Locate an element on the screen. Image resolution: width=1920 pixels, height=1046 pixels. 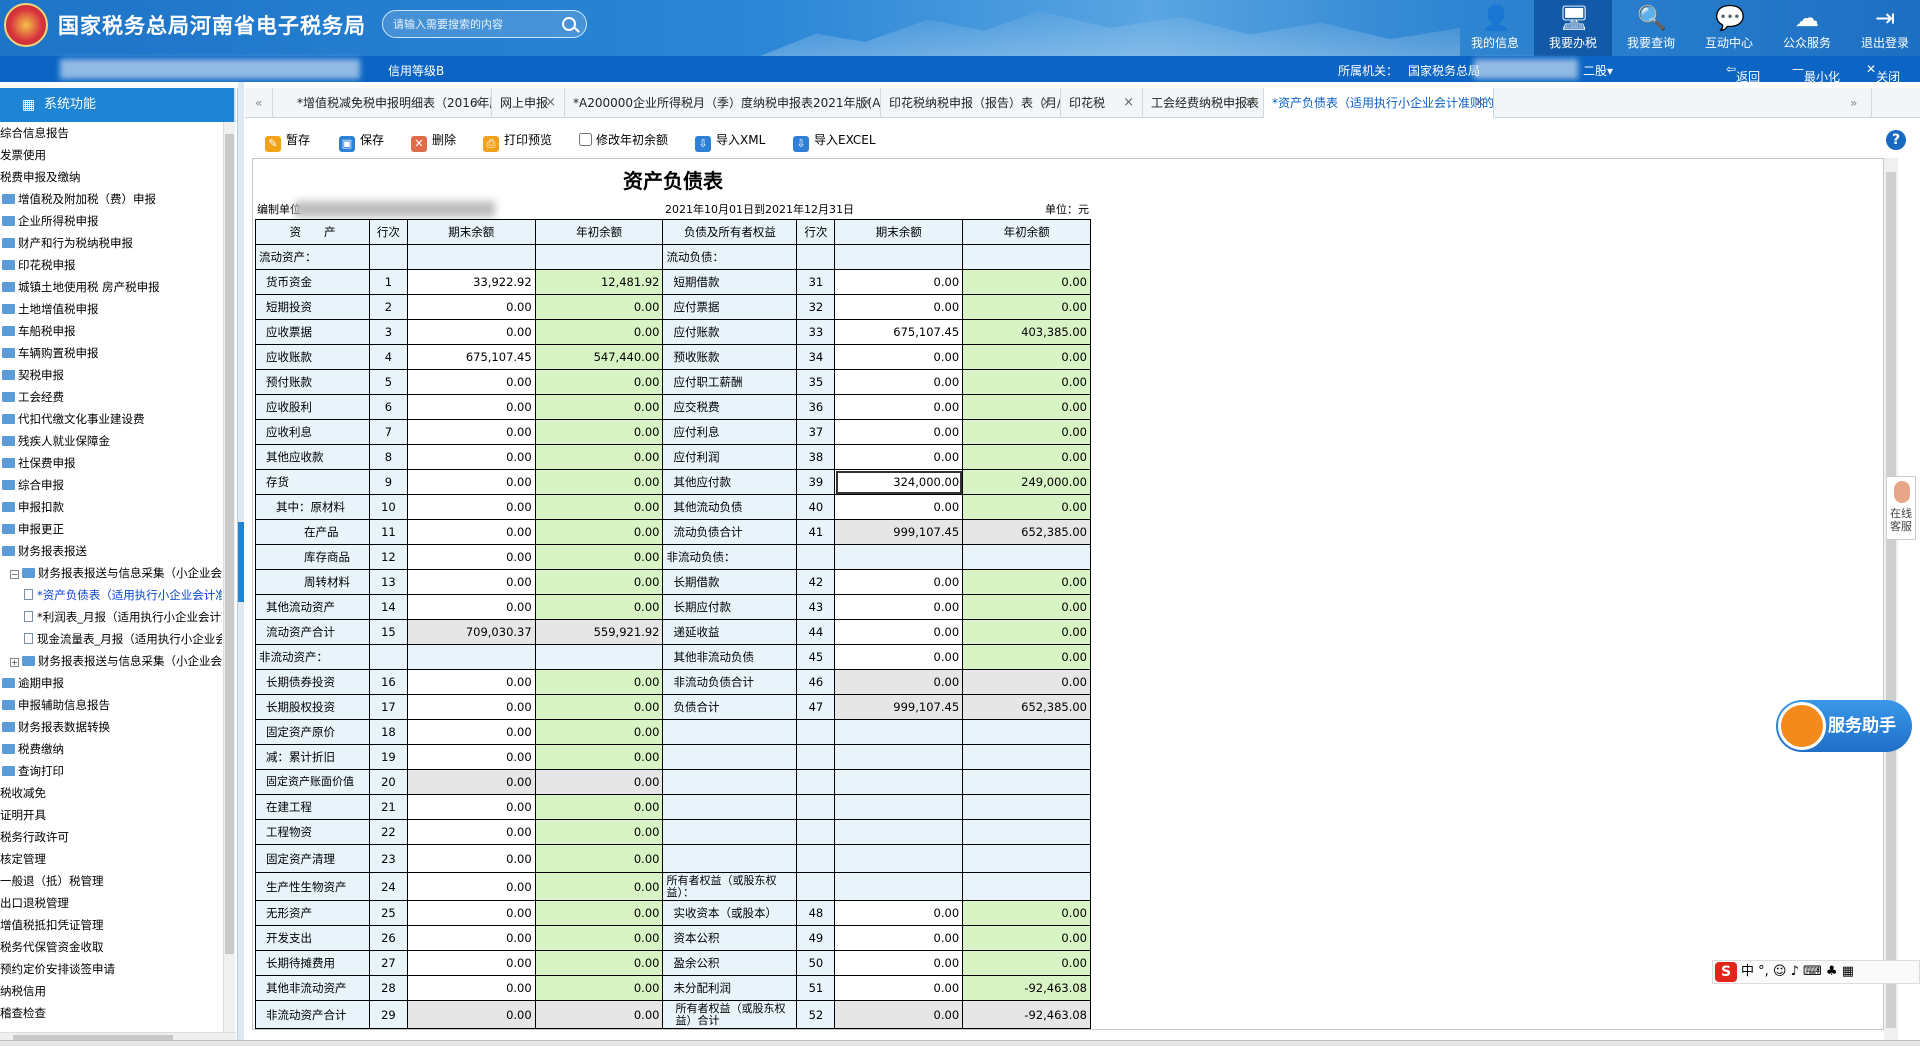
expand-icon: + is located at coordinates (14, 662).